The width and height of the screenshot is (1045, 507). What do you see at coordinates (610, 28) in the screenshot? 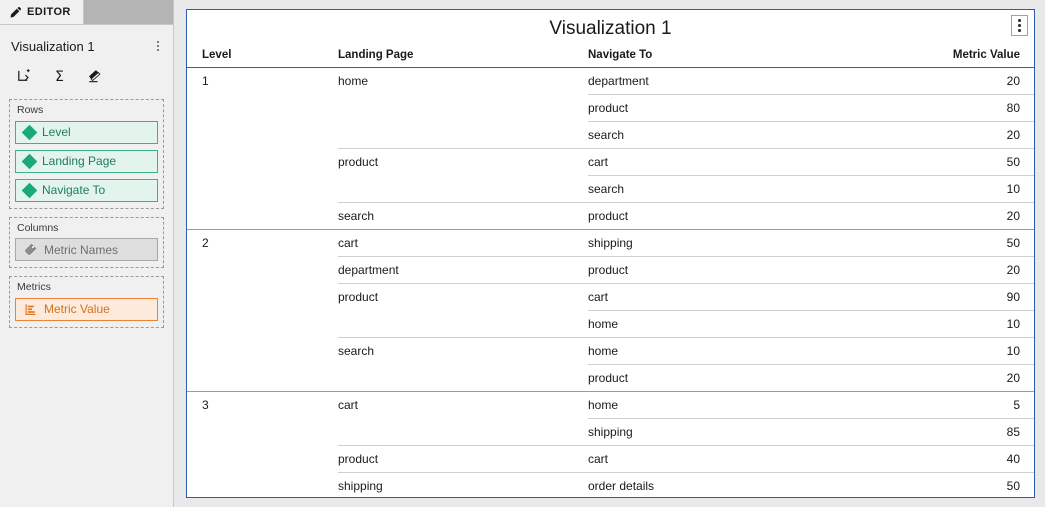
I see `visualization-title: Visualization 1` at bounding box center [610, 28].